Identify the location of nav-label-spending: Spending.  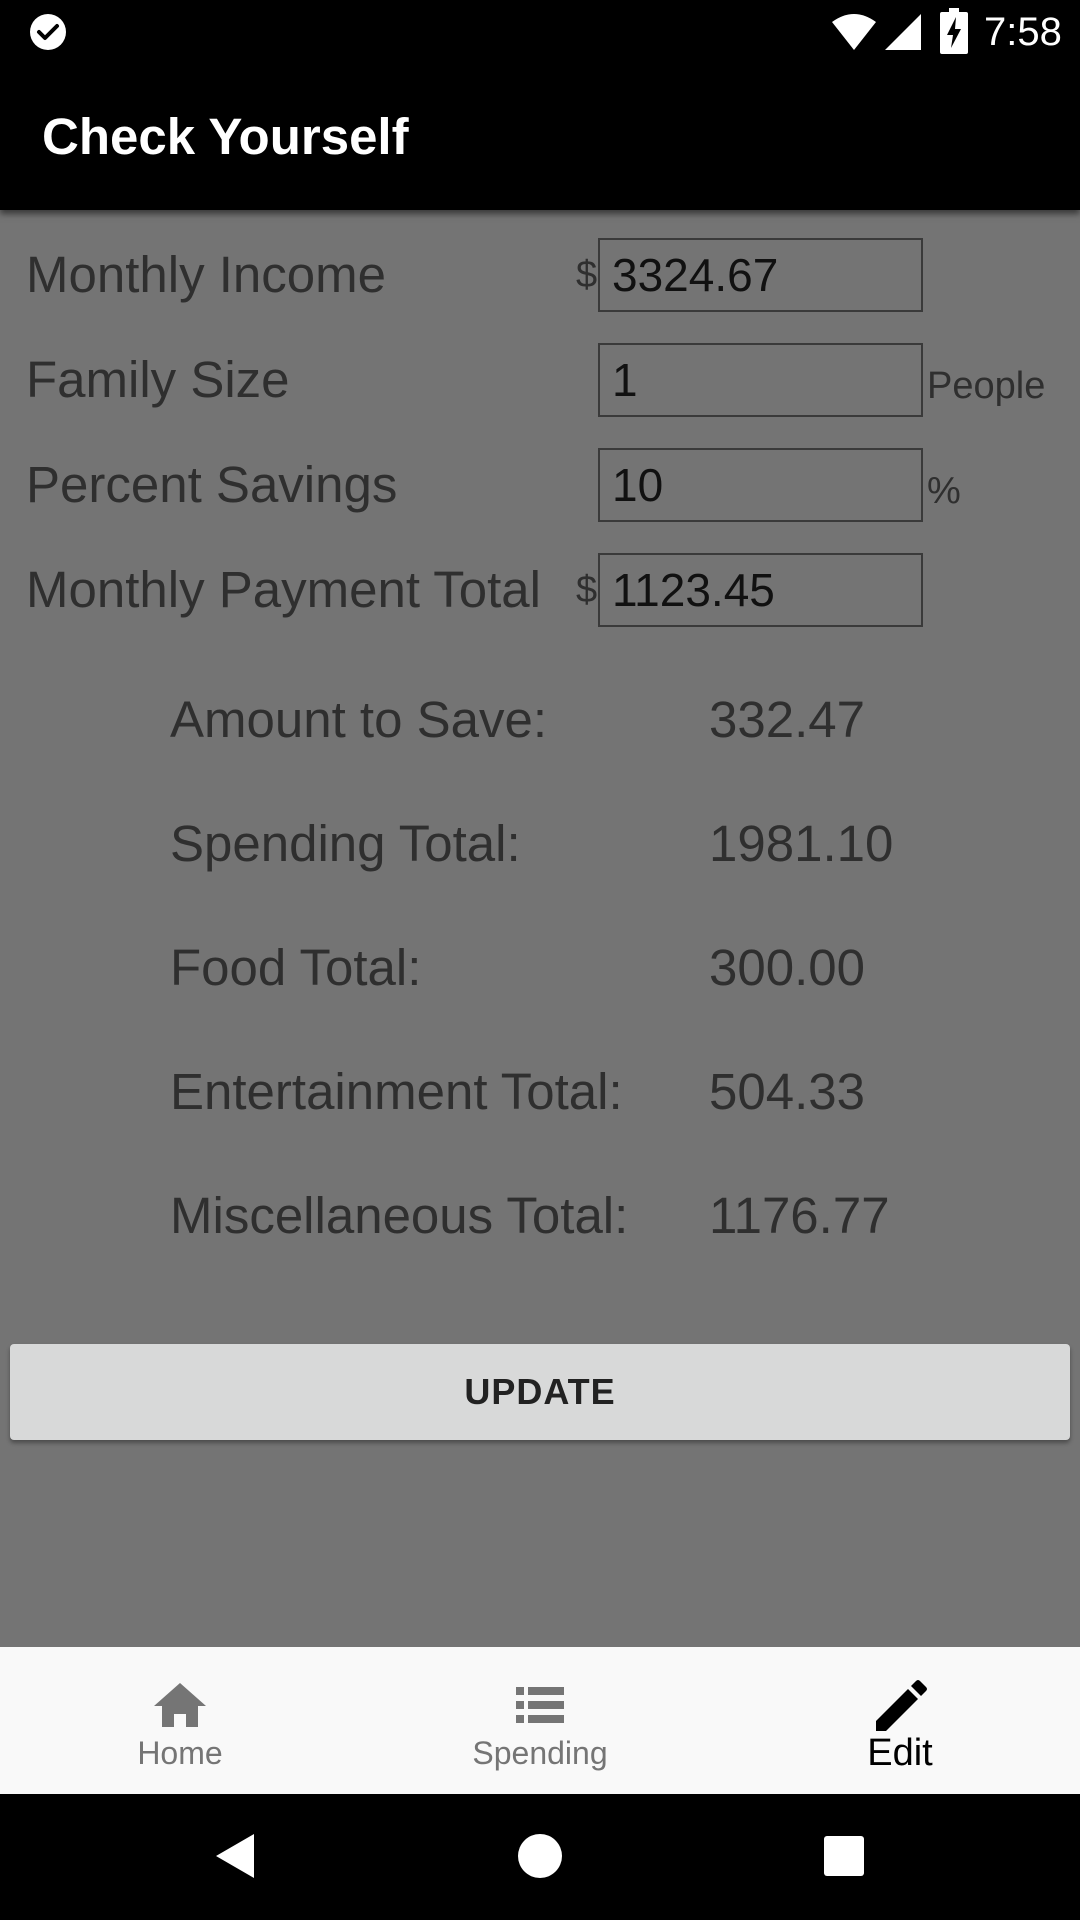
(540, 1753).